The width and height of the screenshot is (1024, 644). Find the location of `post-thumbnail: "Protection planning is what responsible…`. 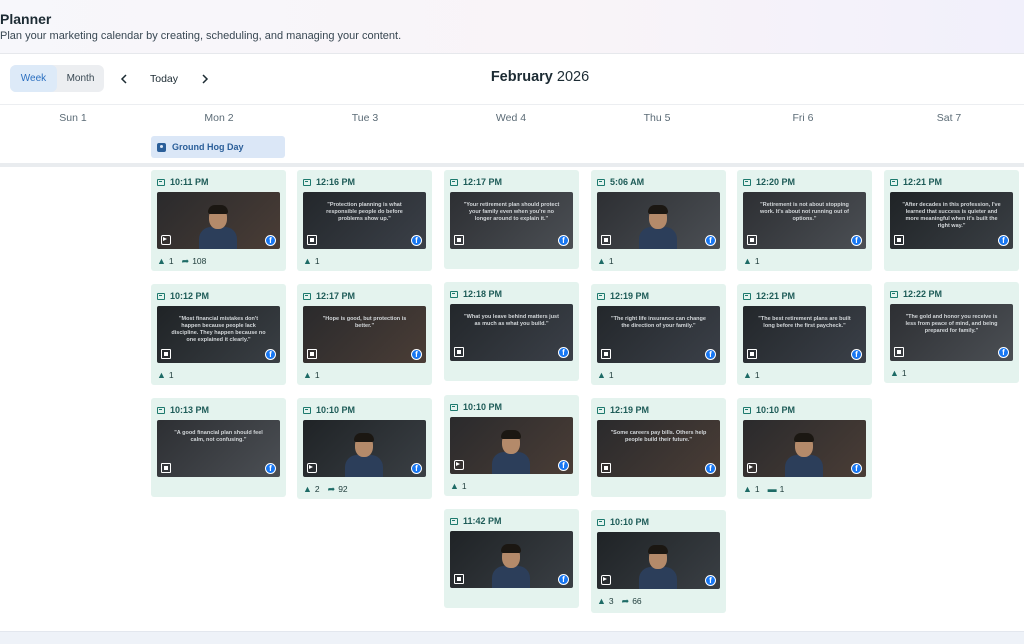

post-thumbnail: "Protection planning is what responsible… is located at coordinates (364, 220).